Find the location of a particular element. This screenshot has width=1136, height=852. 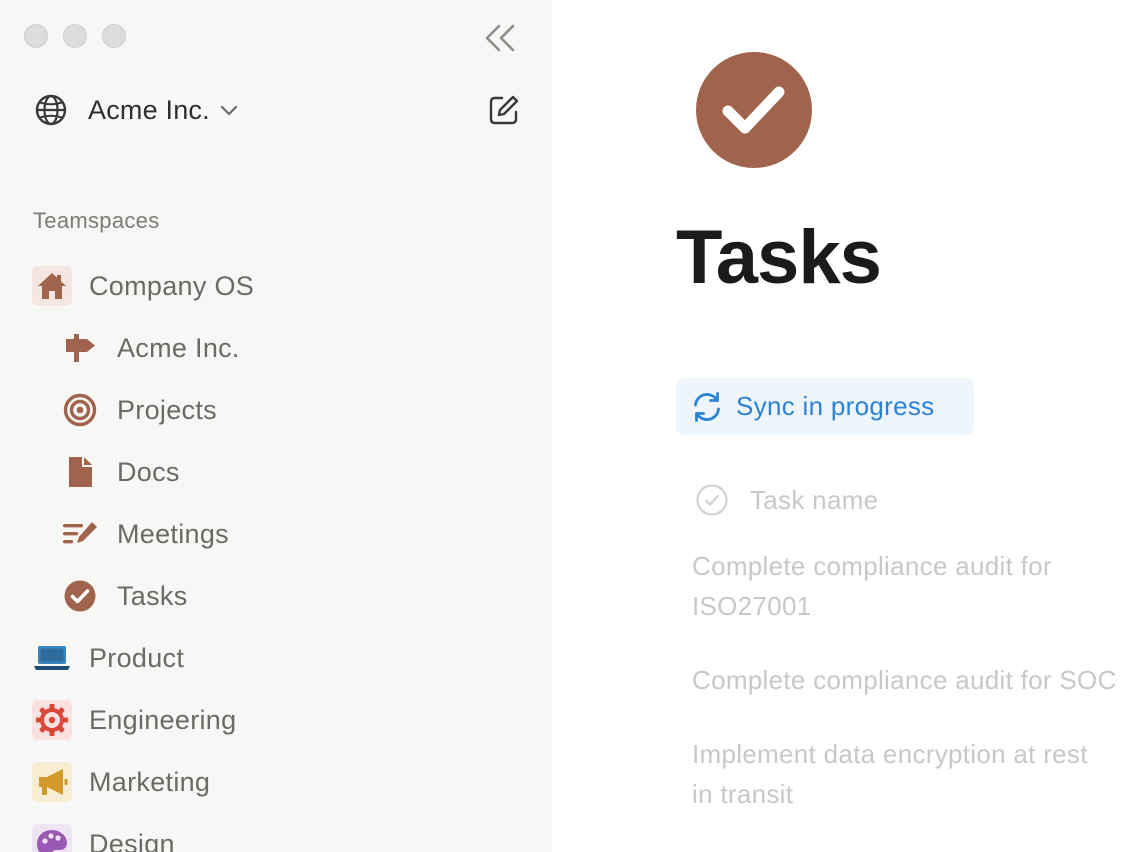

page-title: Tasks is located at coordinates (779, 257).